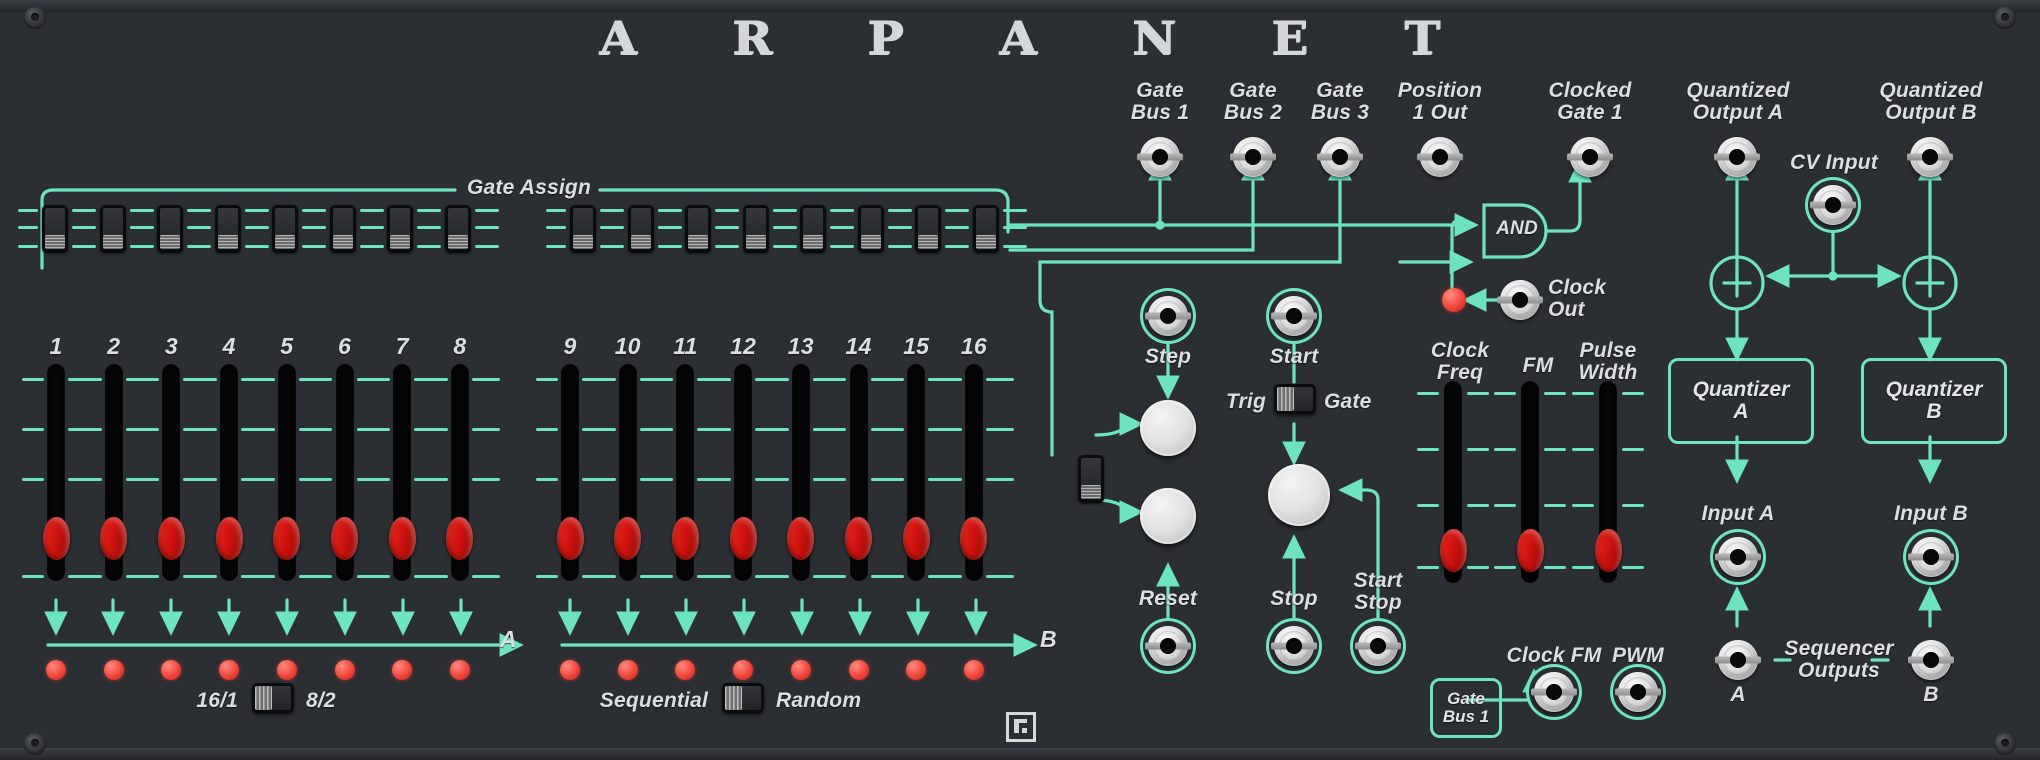  I want to click on step-source-switch, so click(1091, 479).